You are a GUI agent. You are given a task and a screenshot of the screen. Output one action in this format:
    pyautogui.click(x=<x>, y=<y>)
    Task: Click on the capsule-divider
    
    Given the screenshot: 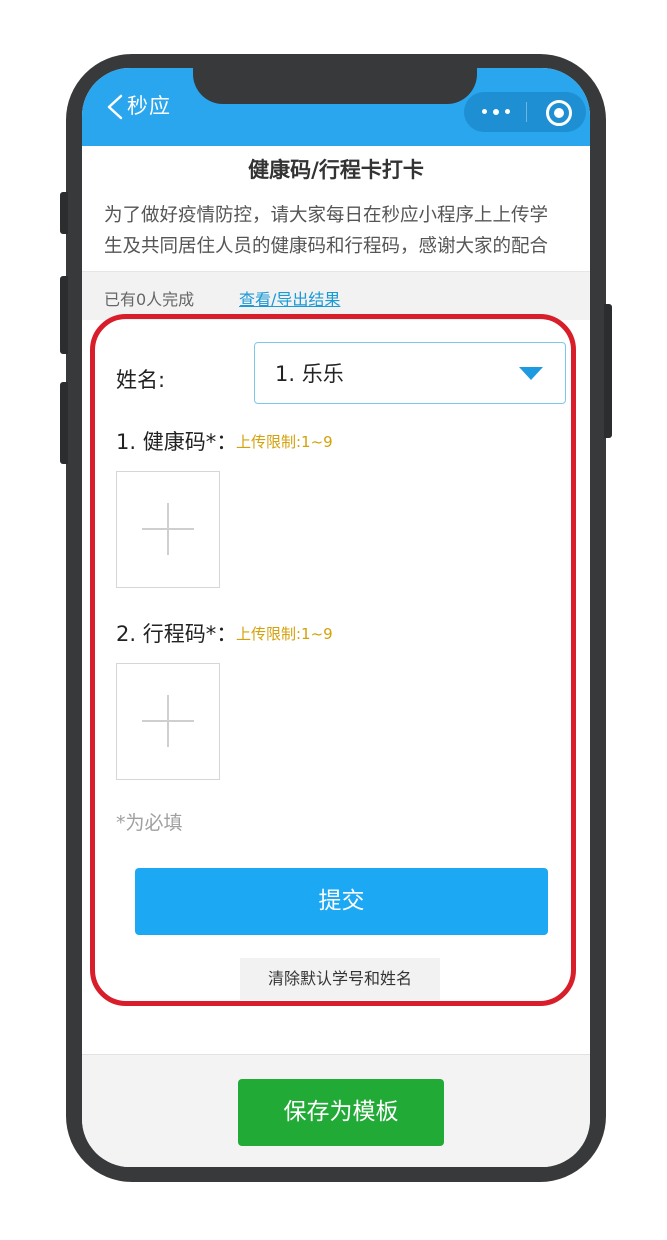 What is the action you would take?
    pyautogui.click(x=526, y=112)
    